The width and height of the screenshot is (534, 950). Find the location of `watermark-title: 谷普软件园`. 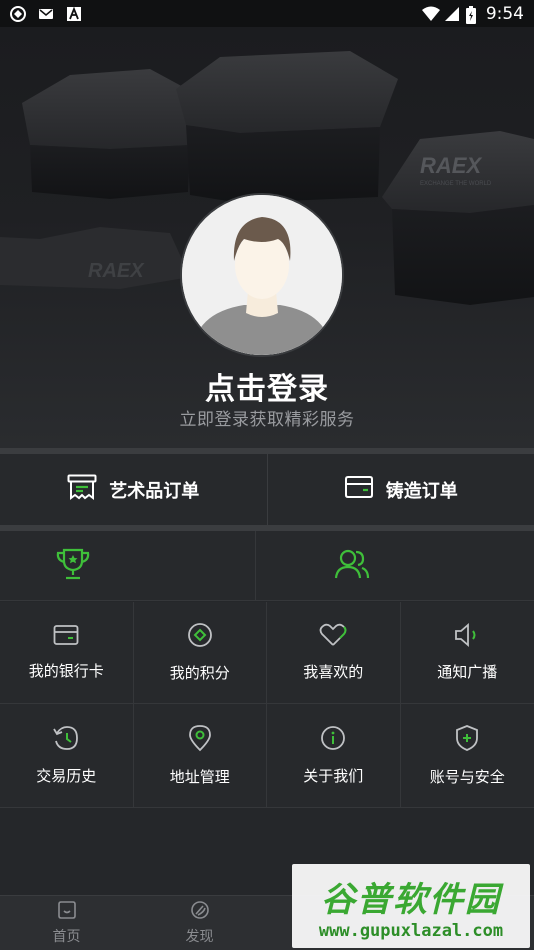

watermark-title: 谷普软件园 is located at coordinates (411, 899).